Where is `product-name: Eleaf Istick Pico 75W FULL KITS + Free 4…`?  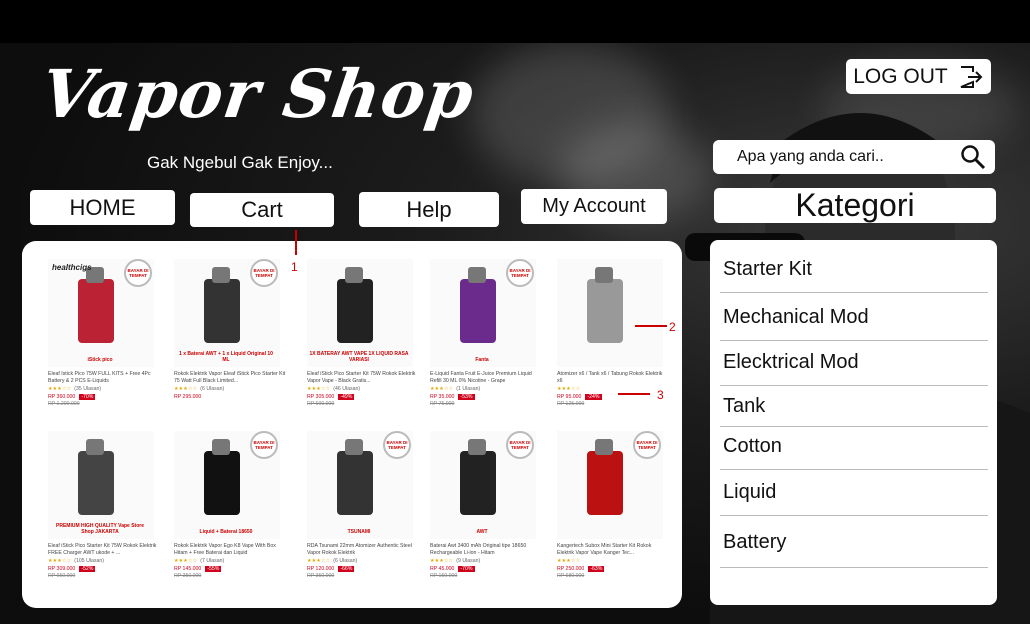
product-name: Eleaf Istick Pico 75W FULL KITS + Free 4… is located at coordinates (104, 377).